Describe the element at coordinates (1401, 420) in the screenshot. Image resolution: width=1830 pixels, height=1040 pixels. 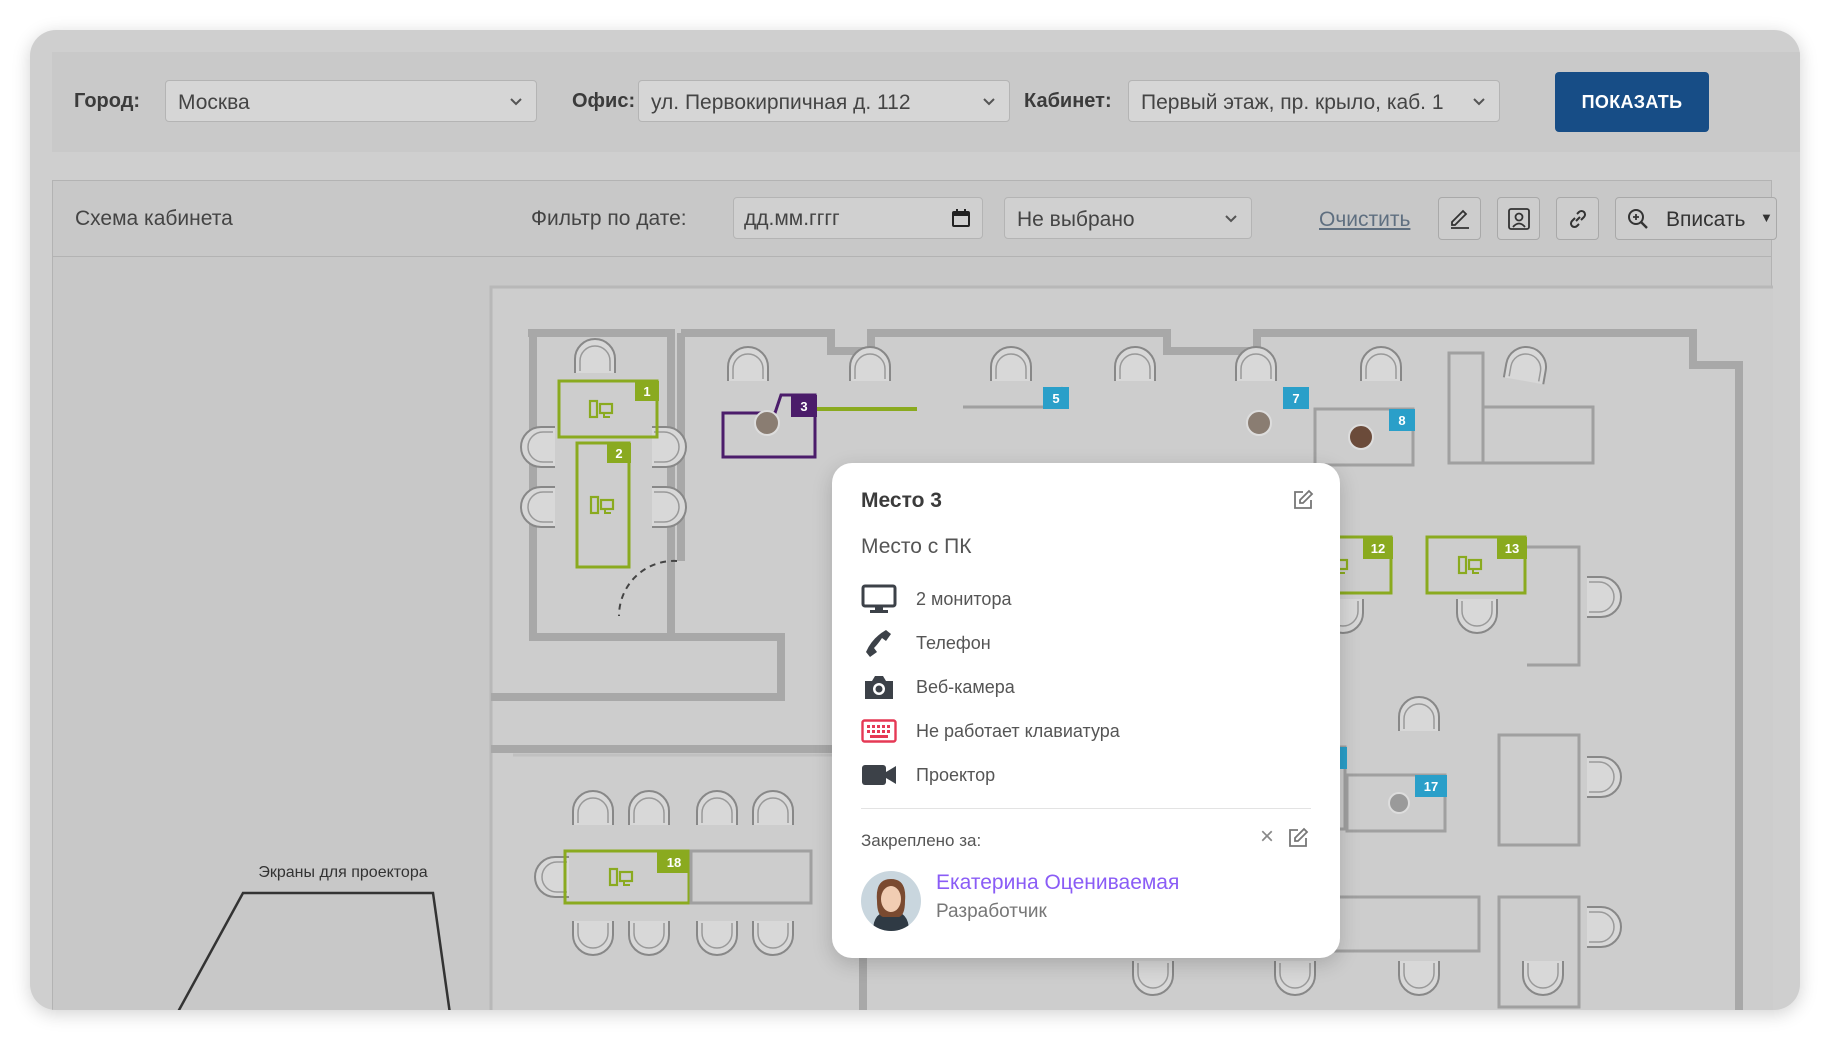
I see `svg-text: 8` at that location.